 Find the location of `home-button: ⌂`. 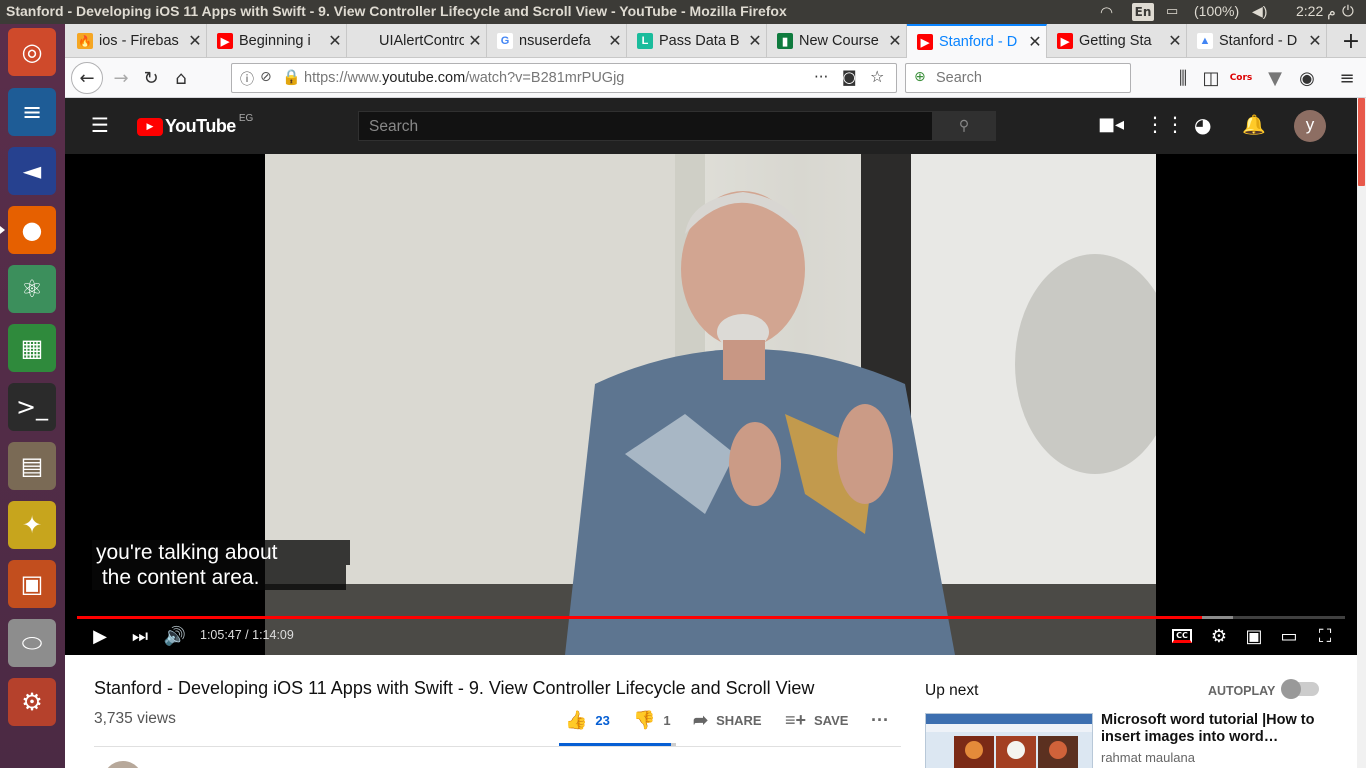

home-button: ⌂ is located at coordinates (181, 78).